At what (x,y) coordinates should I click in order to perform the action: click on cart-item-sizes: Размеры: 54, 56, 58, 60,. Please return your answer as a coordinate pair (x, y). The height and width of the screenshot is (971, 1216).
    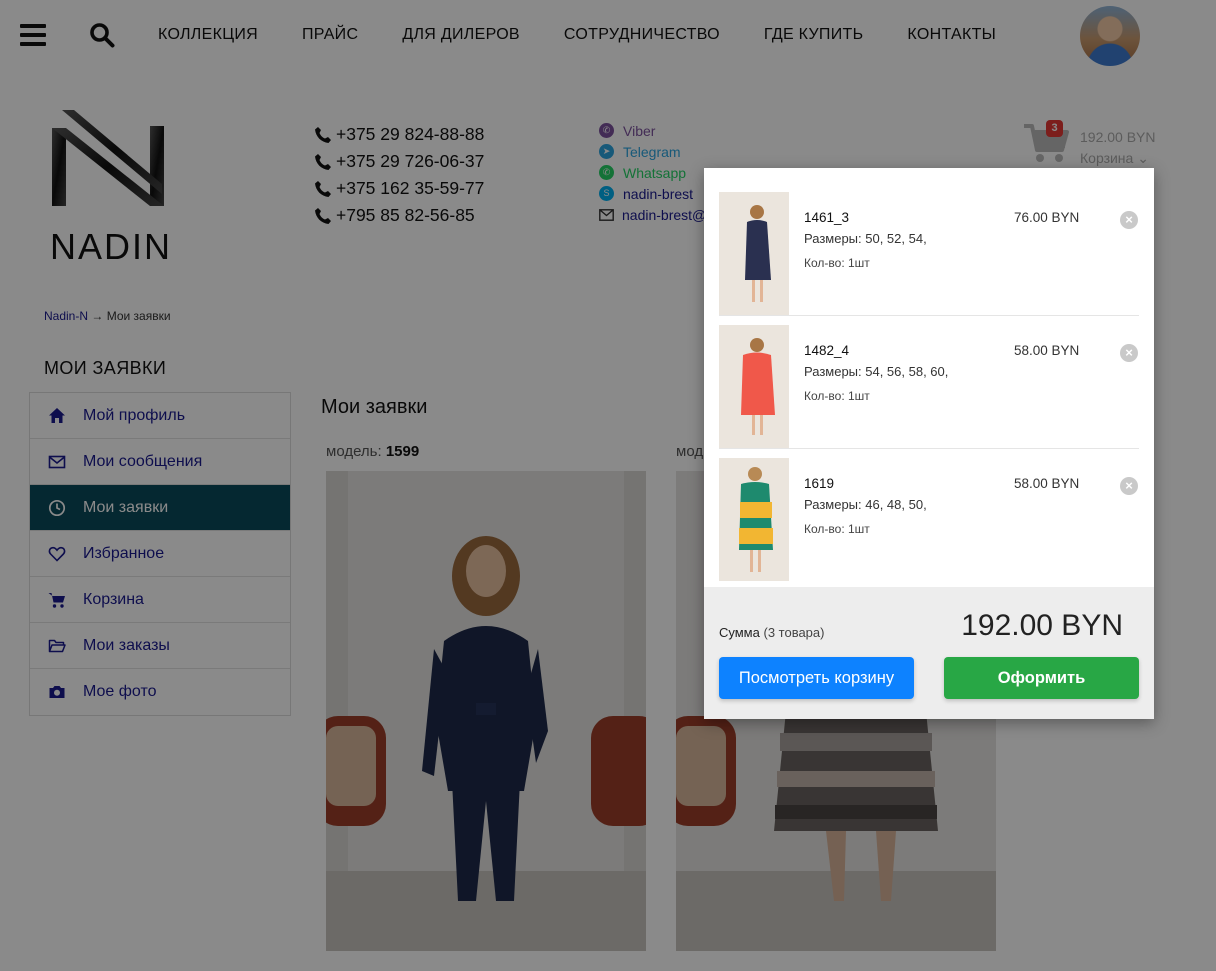
    Looking at the image, I should click on (876, 371).